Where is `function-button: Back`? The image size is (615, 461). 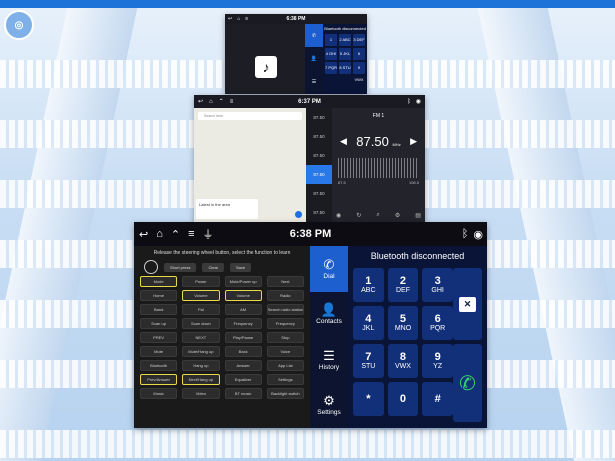 function-button: Back is located at coordinates (243, 351).